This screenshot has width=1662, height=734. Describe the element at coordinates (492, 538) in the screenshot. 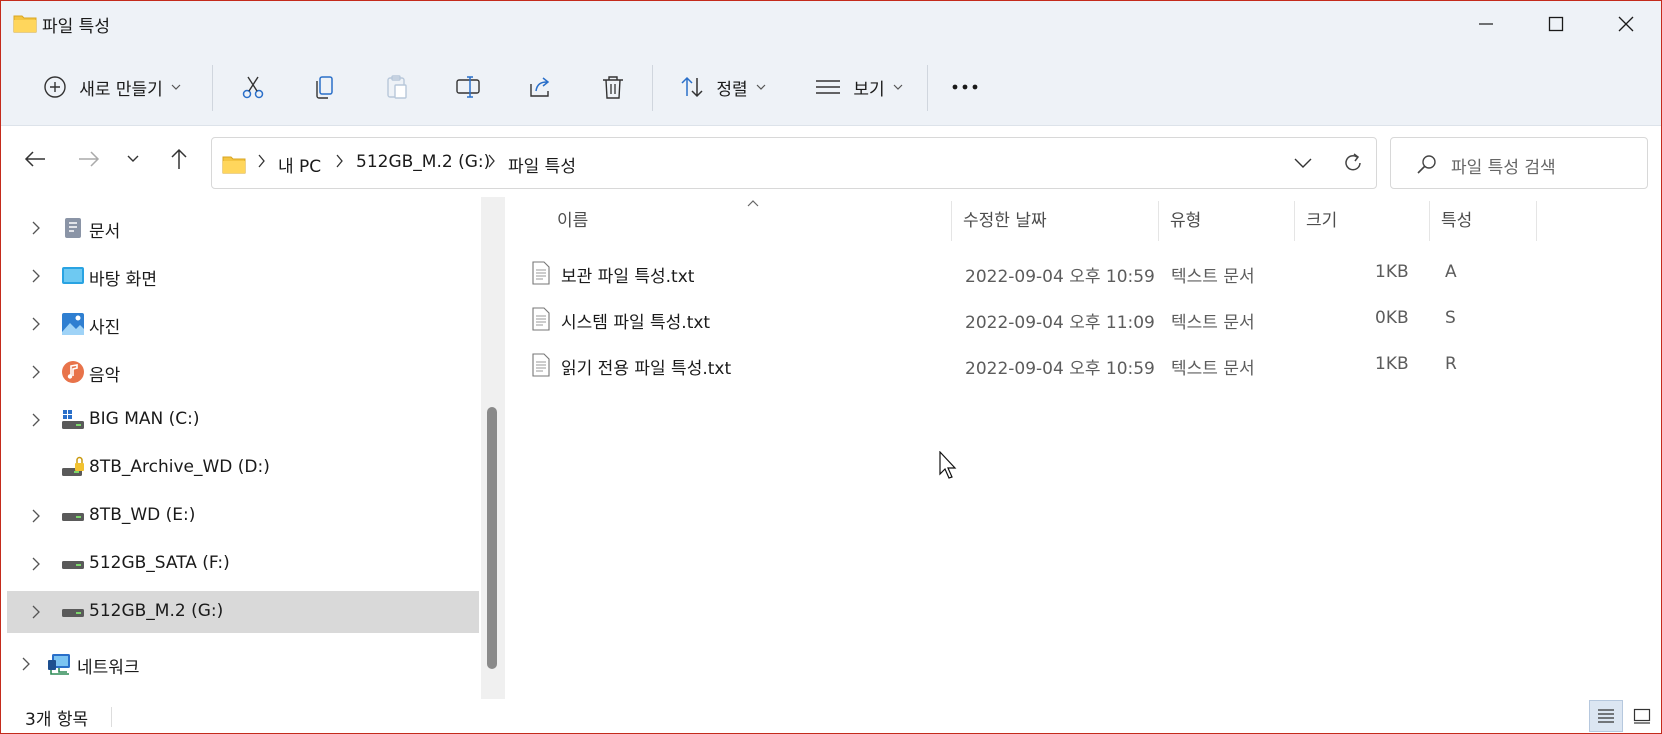

I see `nav-scrollbar-thumb` at that location.